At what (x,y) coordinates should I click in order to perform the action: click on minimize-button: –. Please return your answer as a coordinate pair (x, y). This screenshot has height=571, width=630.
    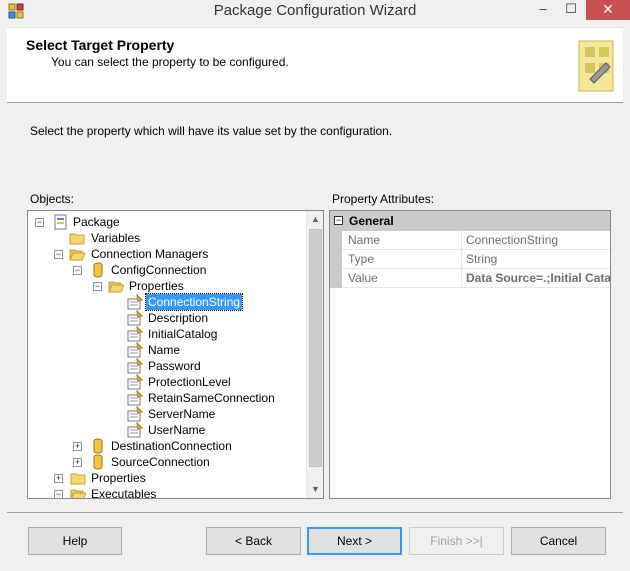
    Looking at the image, I should click on (543, 10).